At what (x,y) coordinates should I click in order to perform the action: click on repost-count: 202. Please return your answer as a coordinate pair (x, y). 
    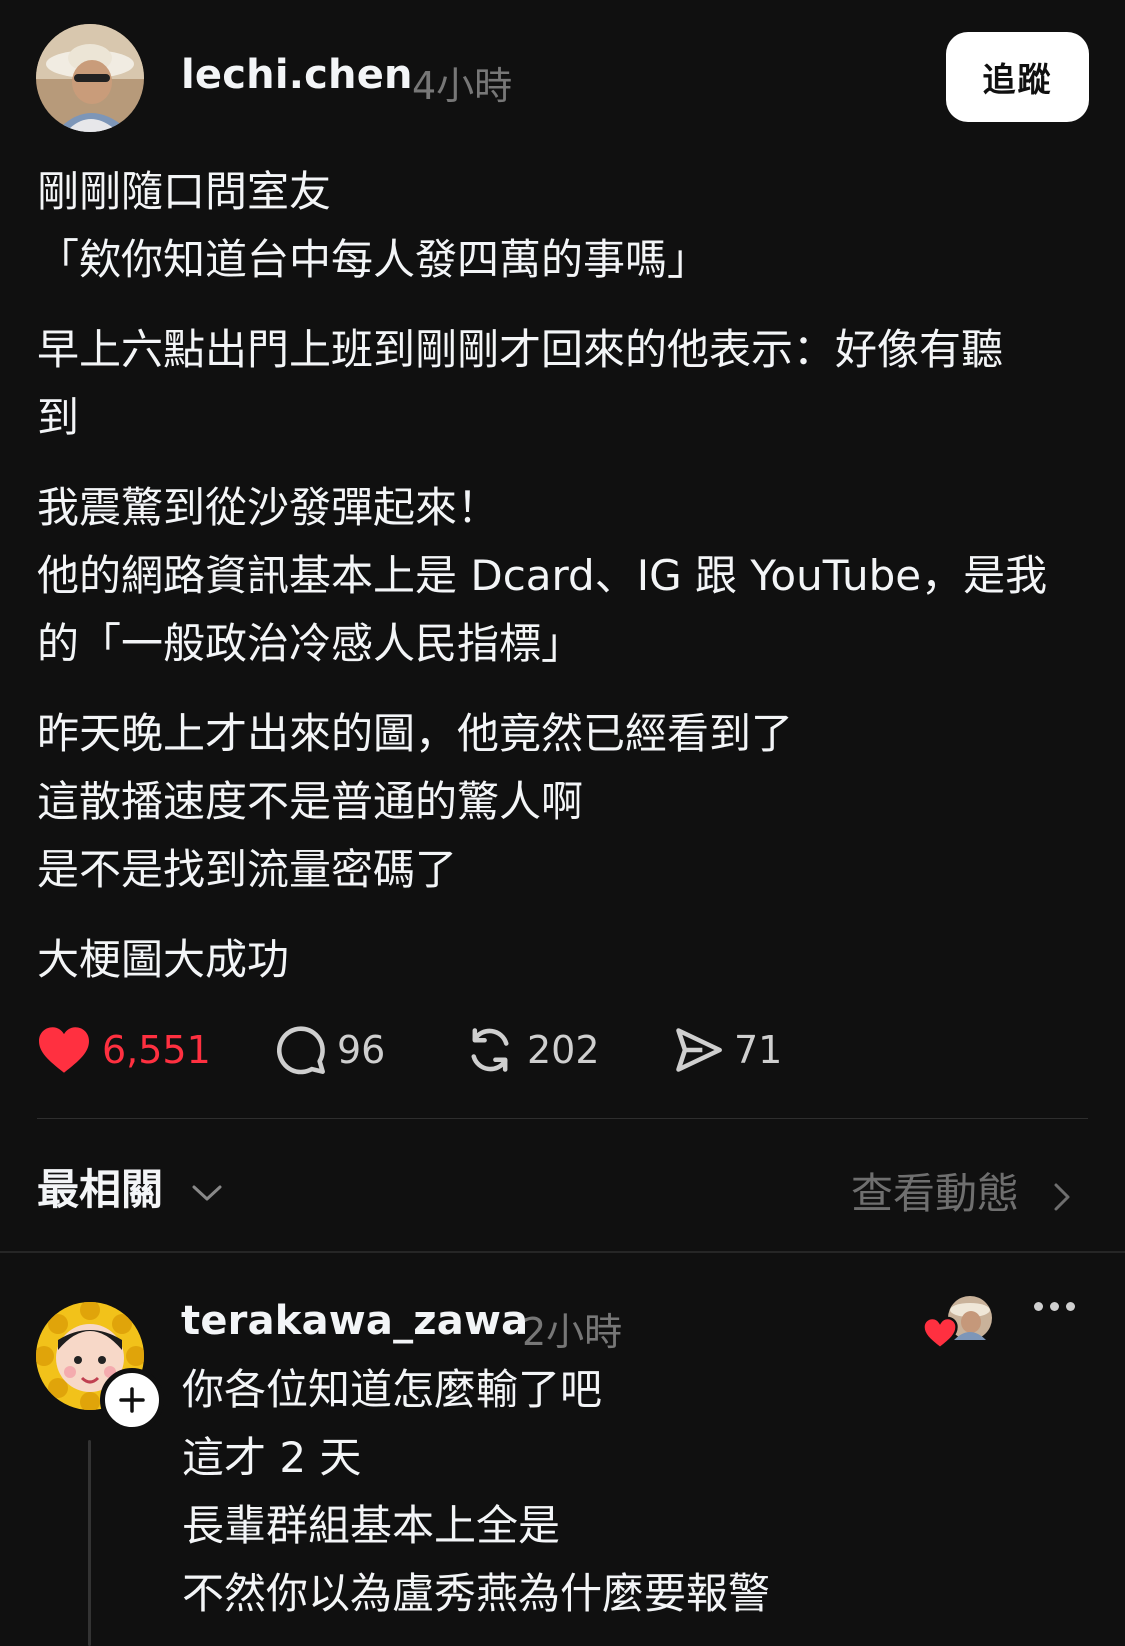
    Looking at the image, I should click on (563, 1050).